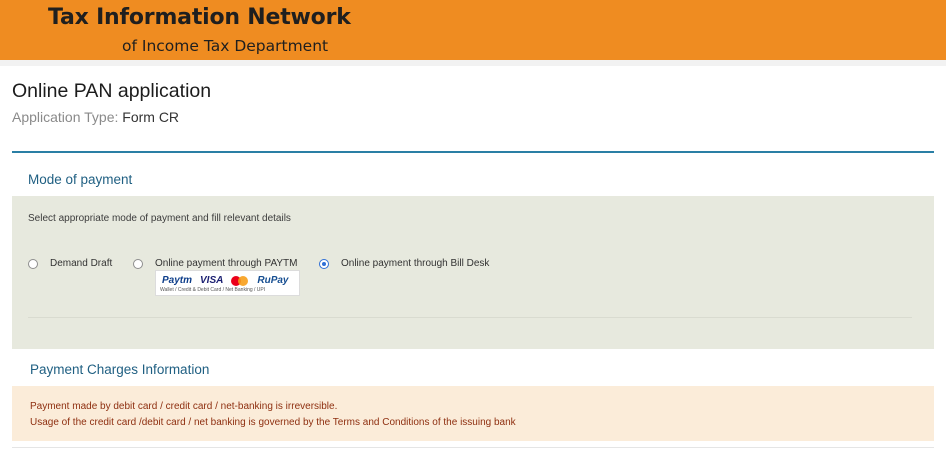  What do you see at coordinates (80, 179) in the screenshot?
I see `mode-of-payment-title: Mode of payment` at bounding box center [80, 179].